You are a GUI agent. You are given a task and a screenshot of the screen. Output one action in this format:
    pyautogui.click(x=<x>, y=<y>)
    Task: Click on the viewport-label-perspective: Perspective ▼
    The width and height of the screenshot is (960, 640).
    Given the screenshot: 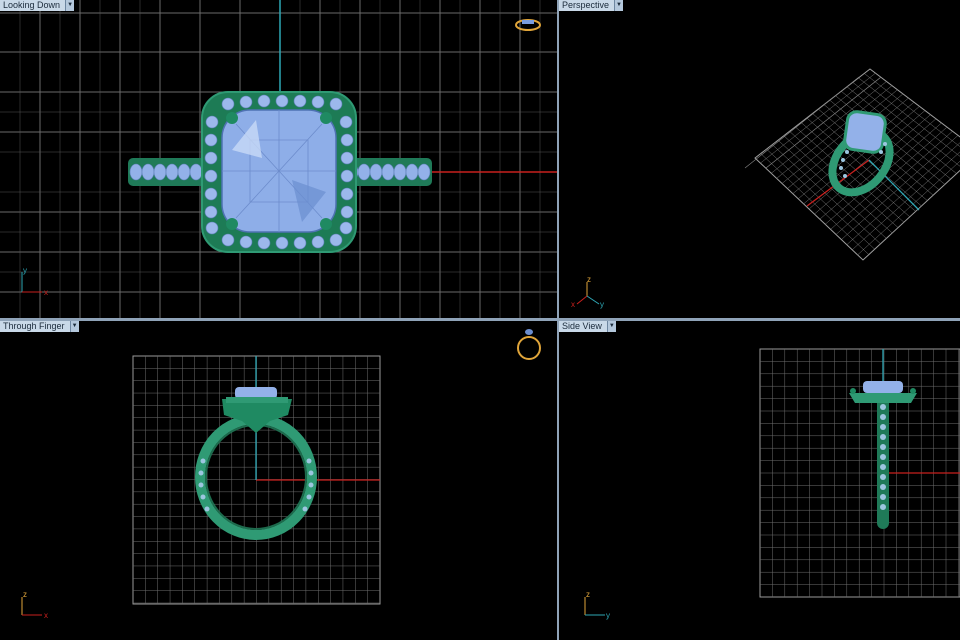 What is the action you would take?
    pyautogui.click(x=591, y=5)
    